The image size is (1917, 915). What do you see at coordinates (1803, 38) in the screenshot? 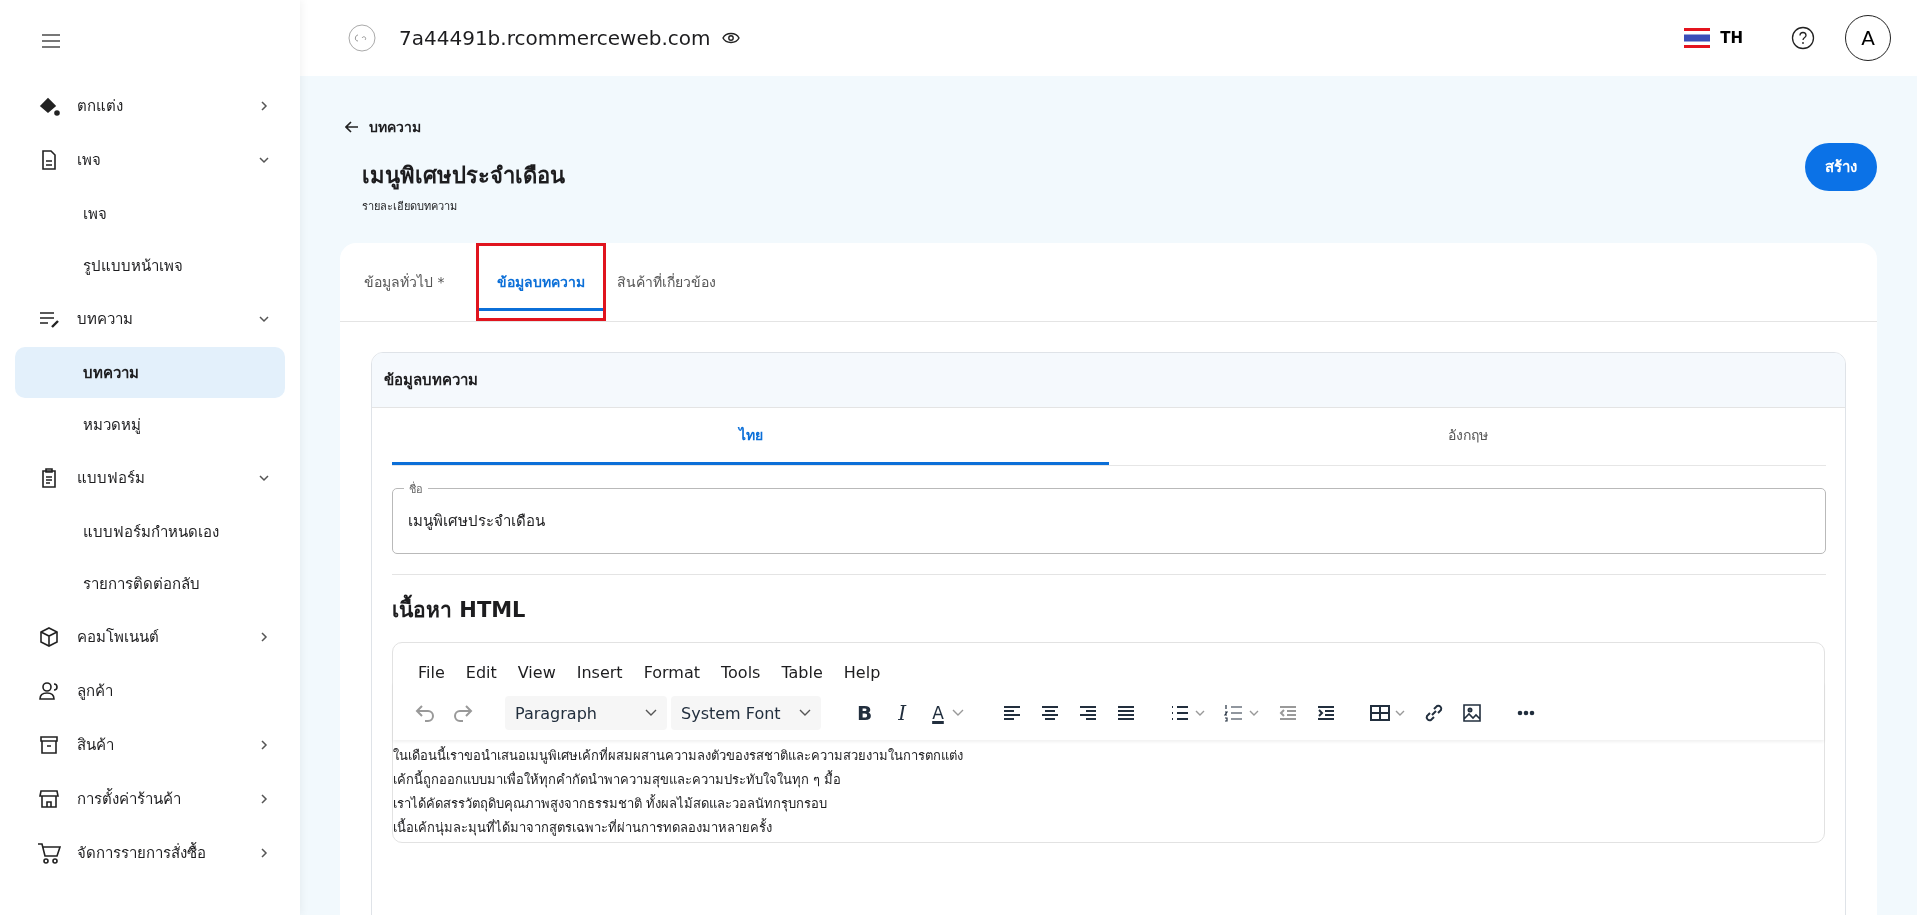
I see `help-icon` at bounding box center [1803, 38].